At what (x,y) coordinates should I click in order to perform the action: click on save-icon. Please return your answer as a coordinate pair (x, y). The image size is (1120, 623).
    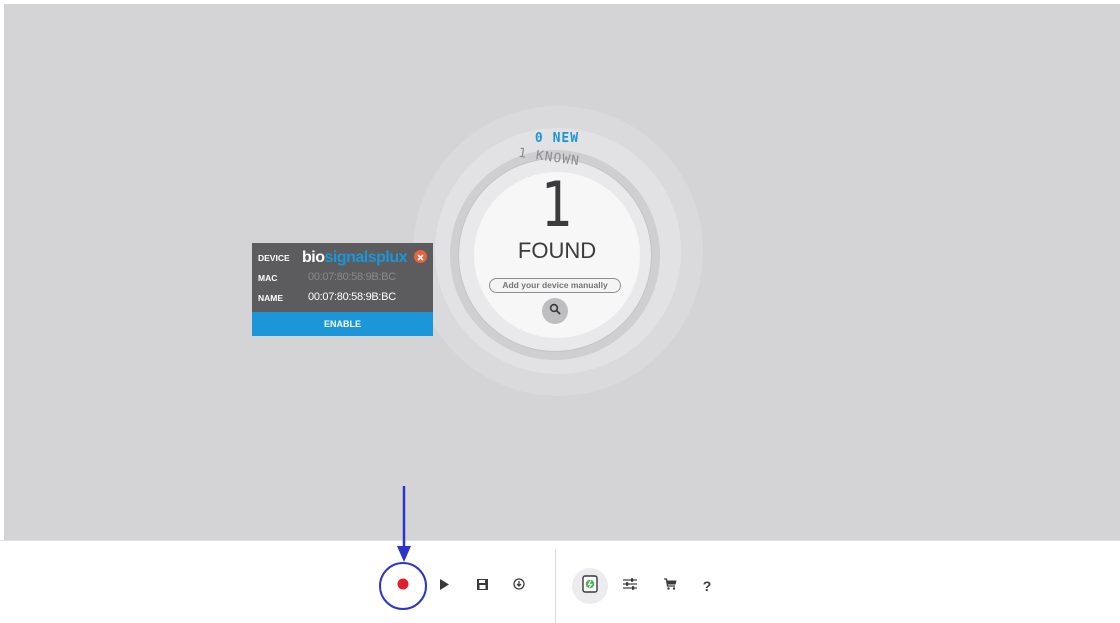
    Looking at the image, I should click on (482, 586).